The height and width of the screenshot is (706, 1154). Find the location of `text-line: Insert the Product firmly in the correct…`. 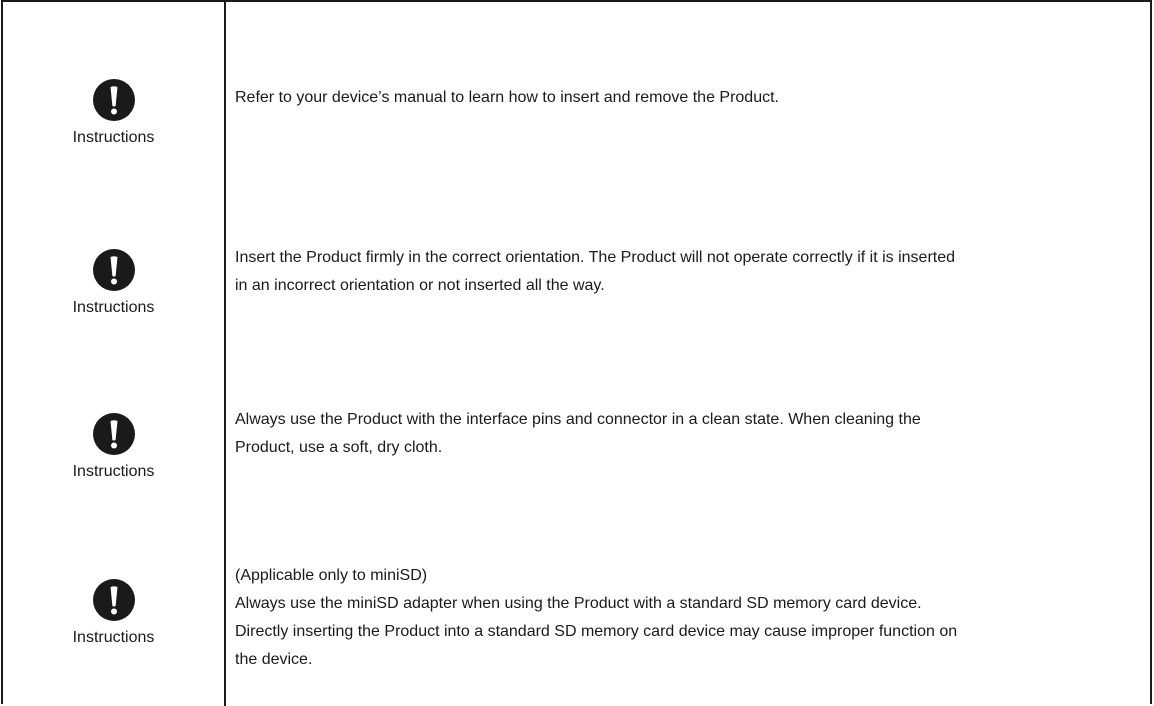

text-line: Insert the Product firmly in the correct… is located at coordinates (595, 257).